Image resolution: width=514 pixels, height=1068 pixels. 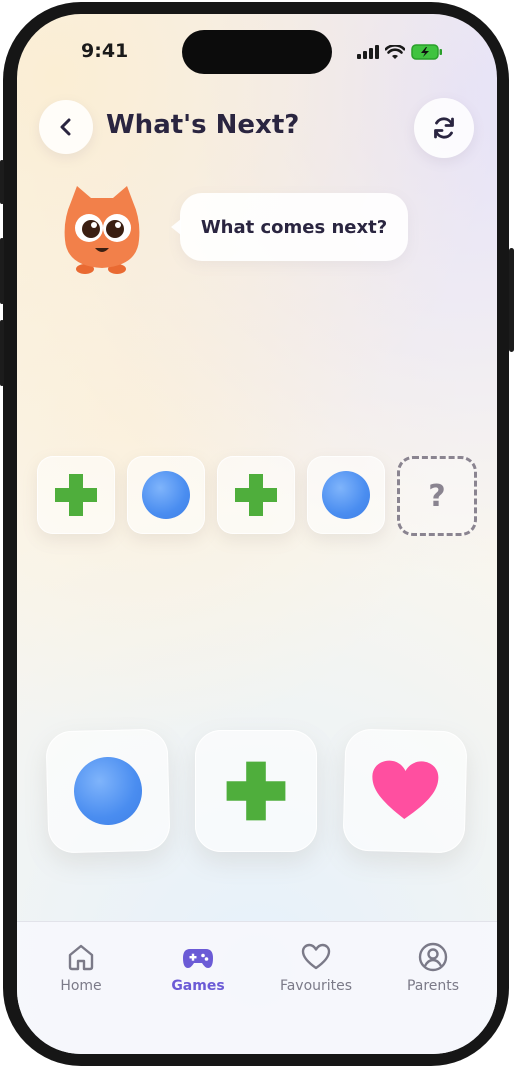 I want to click on battery-icon, so click(x=426, y=52).